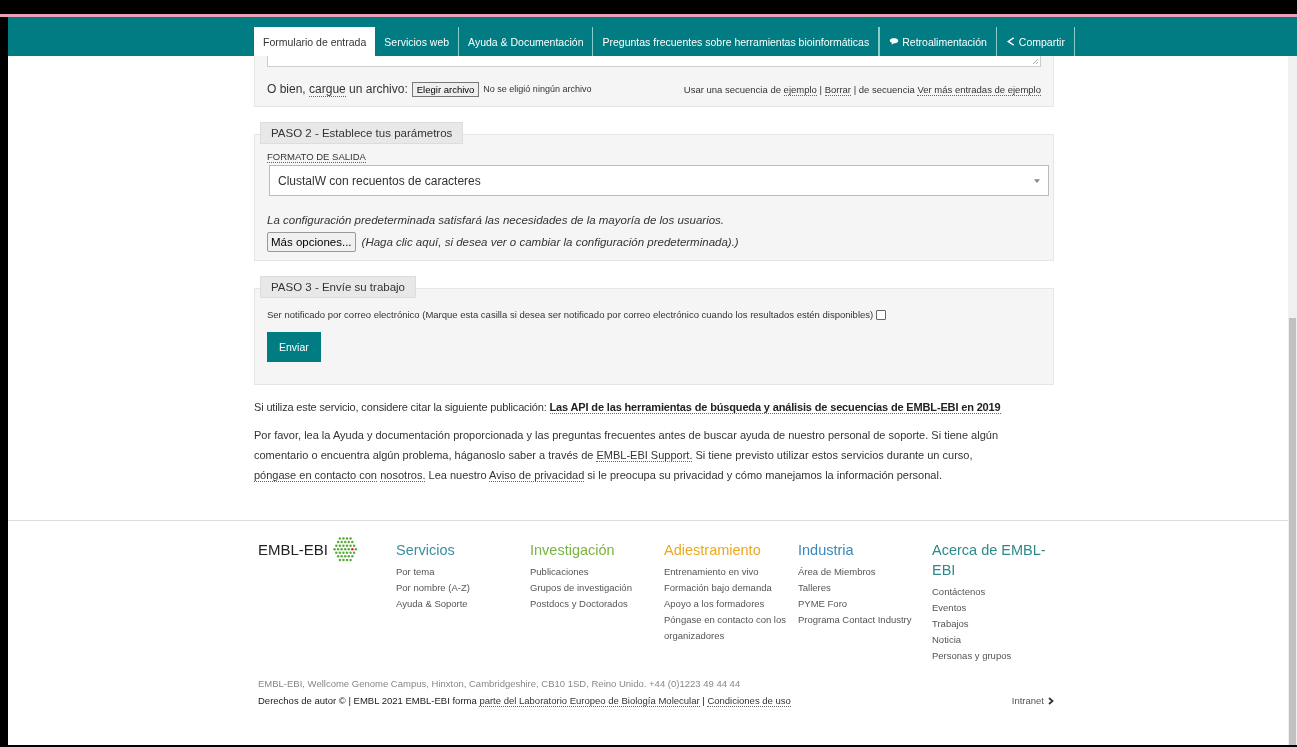  I want to click on footer-heading: Acerca de EMBL-EBI, so click(995, 560).